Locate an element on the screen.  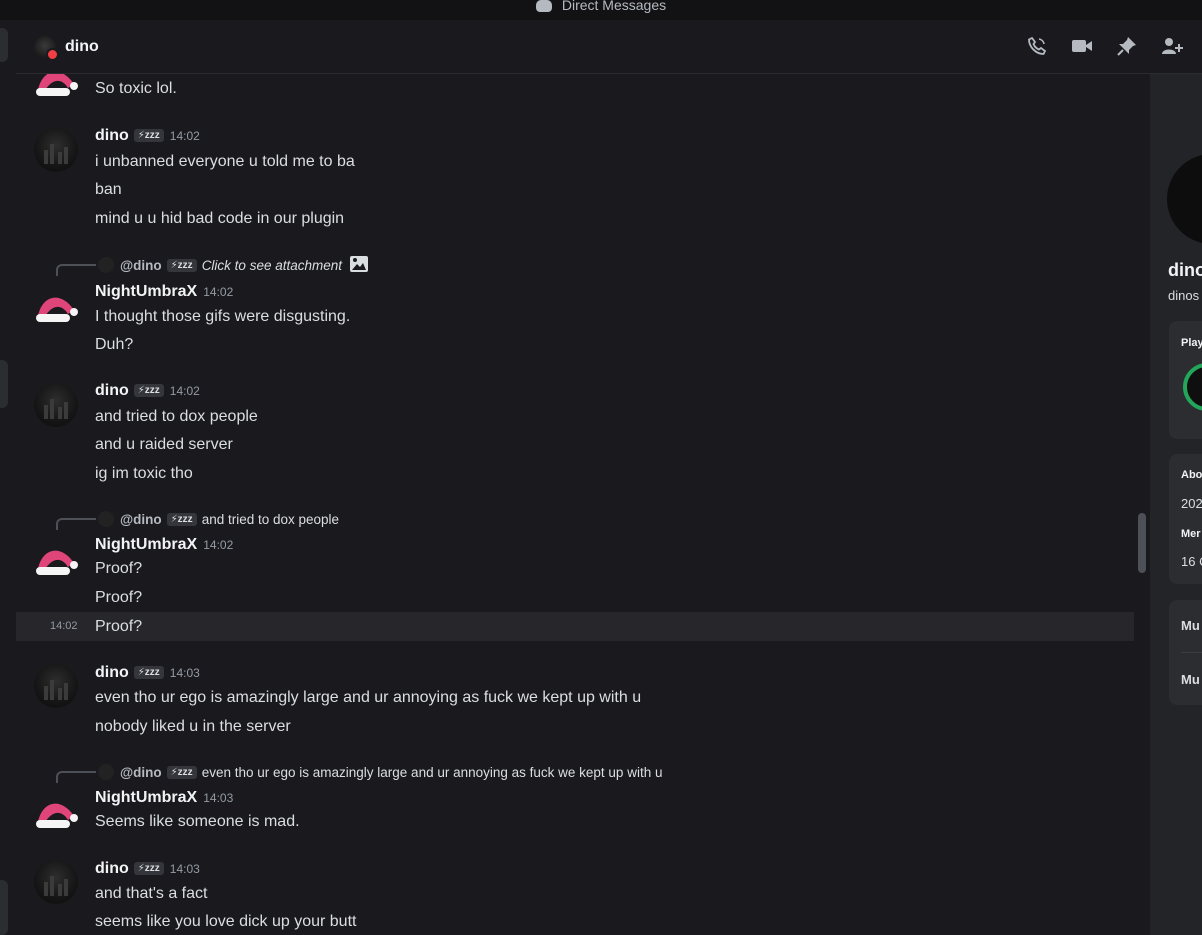
activity-card: Play is located at coordinates (1185, 380).